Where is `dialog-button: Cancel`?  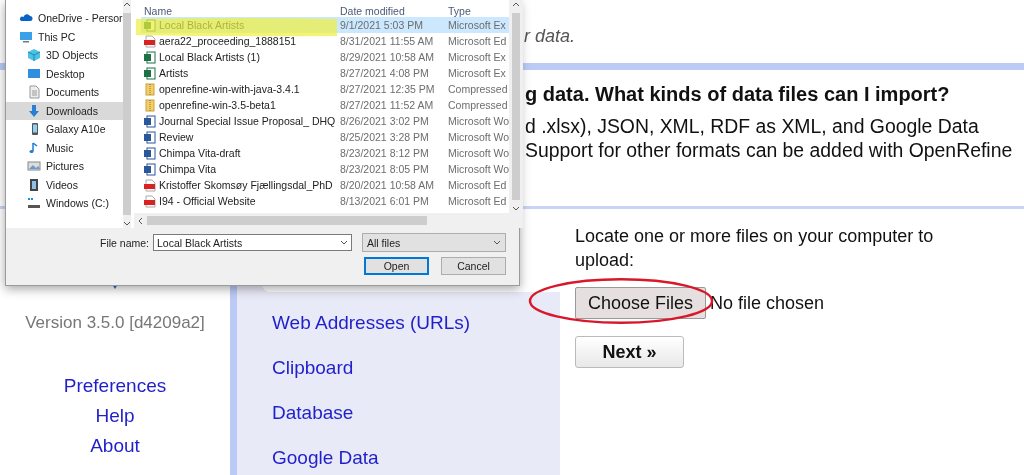 dialog-button: Cancel is located at coordinates (473, 266).